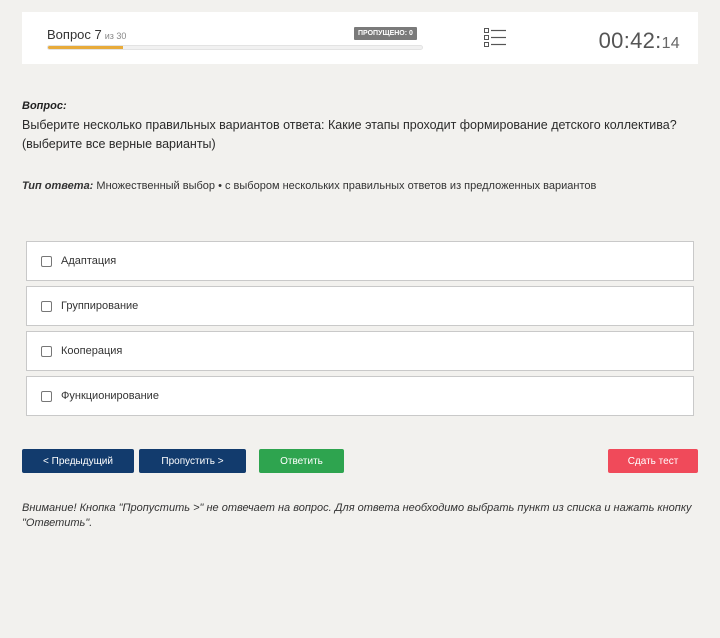 This screenshot has height=638, width=720. Describe the element at coordinates (78, 461) in the screenshot. I see `previous-button: < Предыдущий` at that location.